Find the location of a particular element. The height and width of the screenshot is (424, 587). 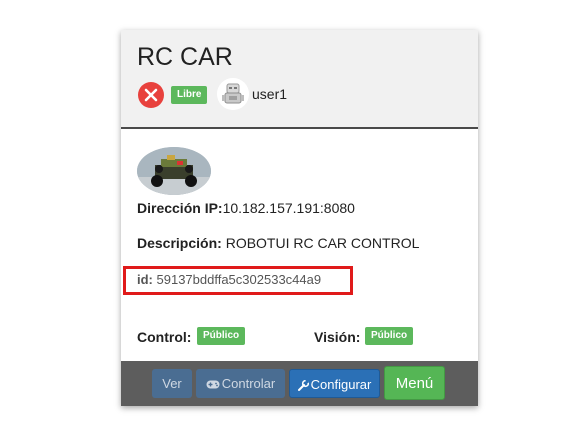

description-line: Descripción: ROBOTUI RC CAR CONTROL is located at coordinates (278, 243).